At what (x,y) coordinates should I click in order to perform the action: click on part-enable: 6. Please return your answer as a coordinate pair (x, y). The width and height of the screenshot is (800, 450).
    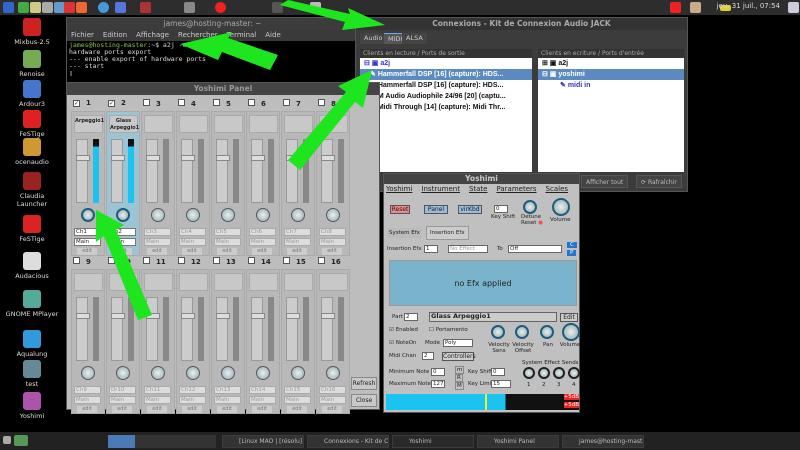
    Looking at the image, I should click on (257, 103).